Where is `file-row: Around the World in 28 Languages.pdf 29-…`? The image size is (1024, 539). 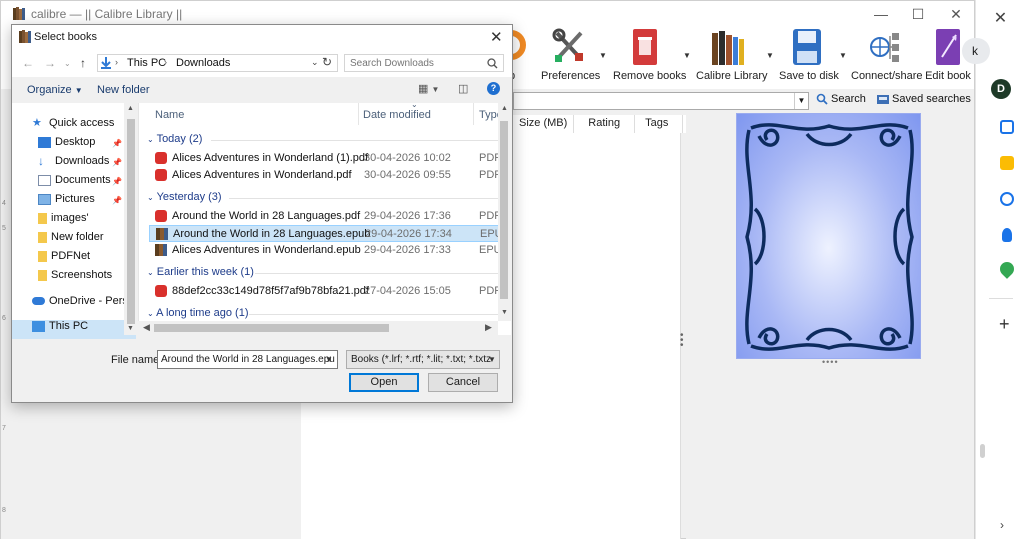 file-row: Around the World in 28 Languages.pdf 29-… is located at coordinates (325, 216).